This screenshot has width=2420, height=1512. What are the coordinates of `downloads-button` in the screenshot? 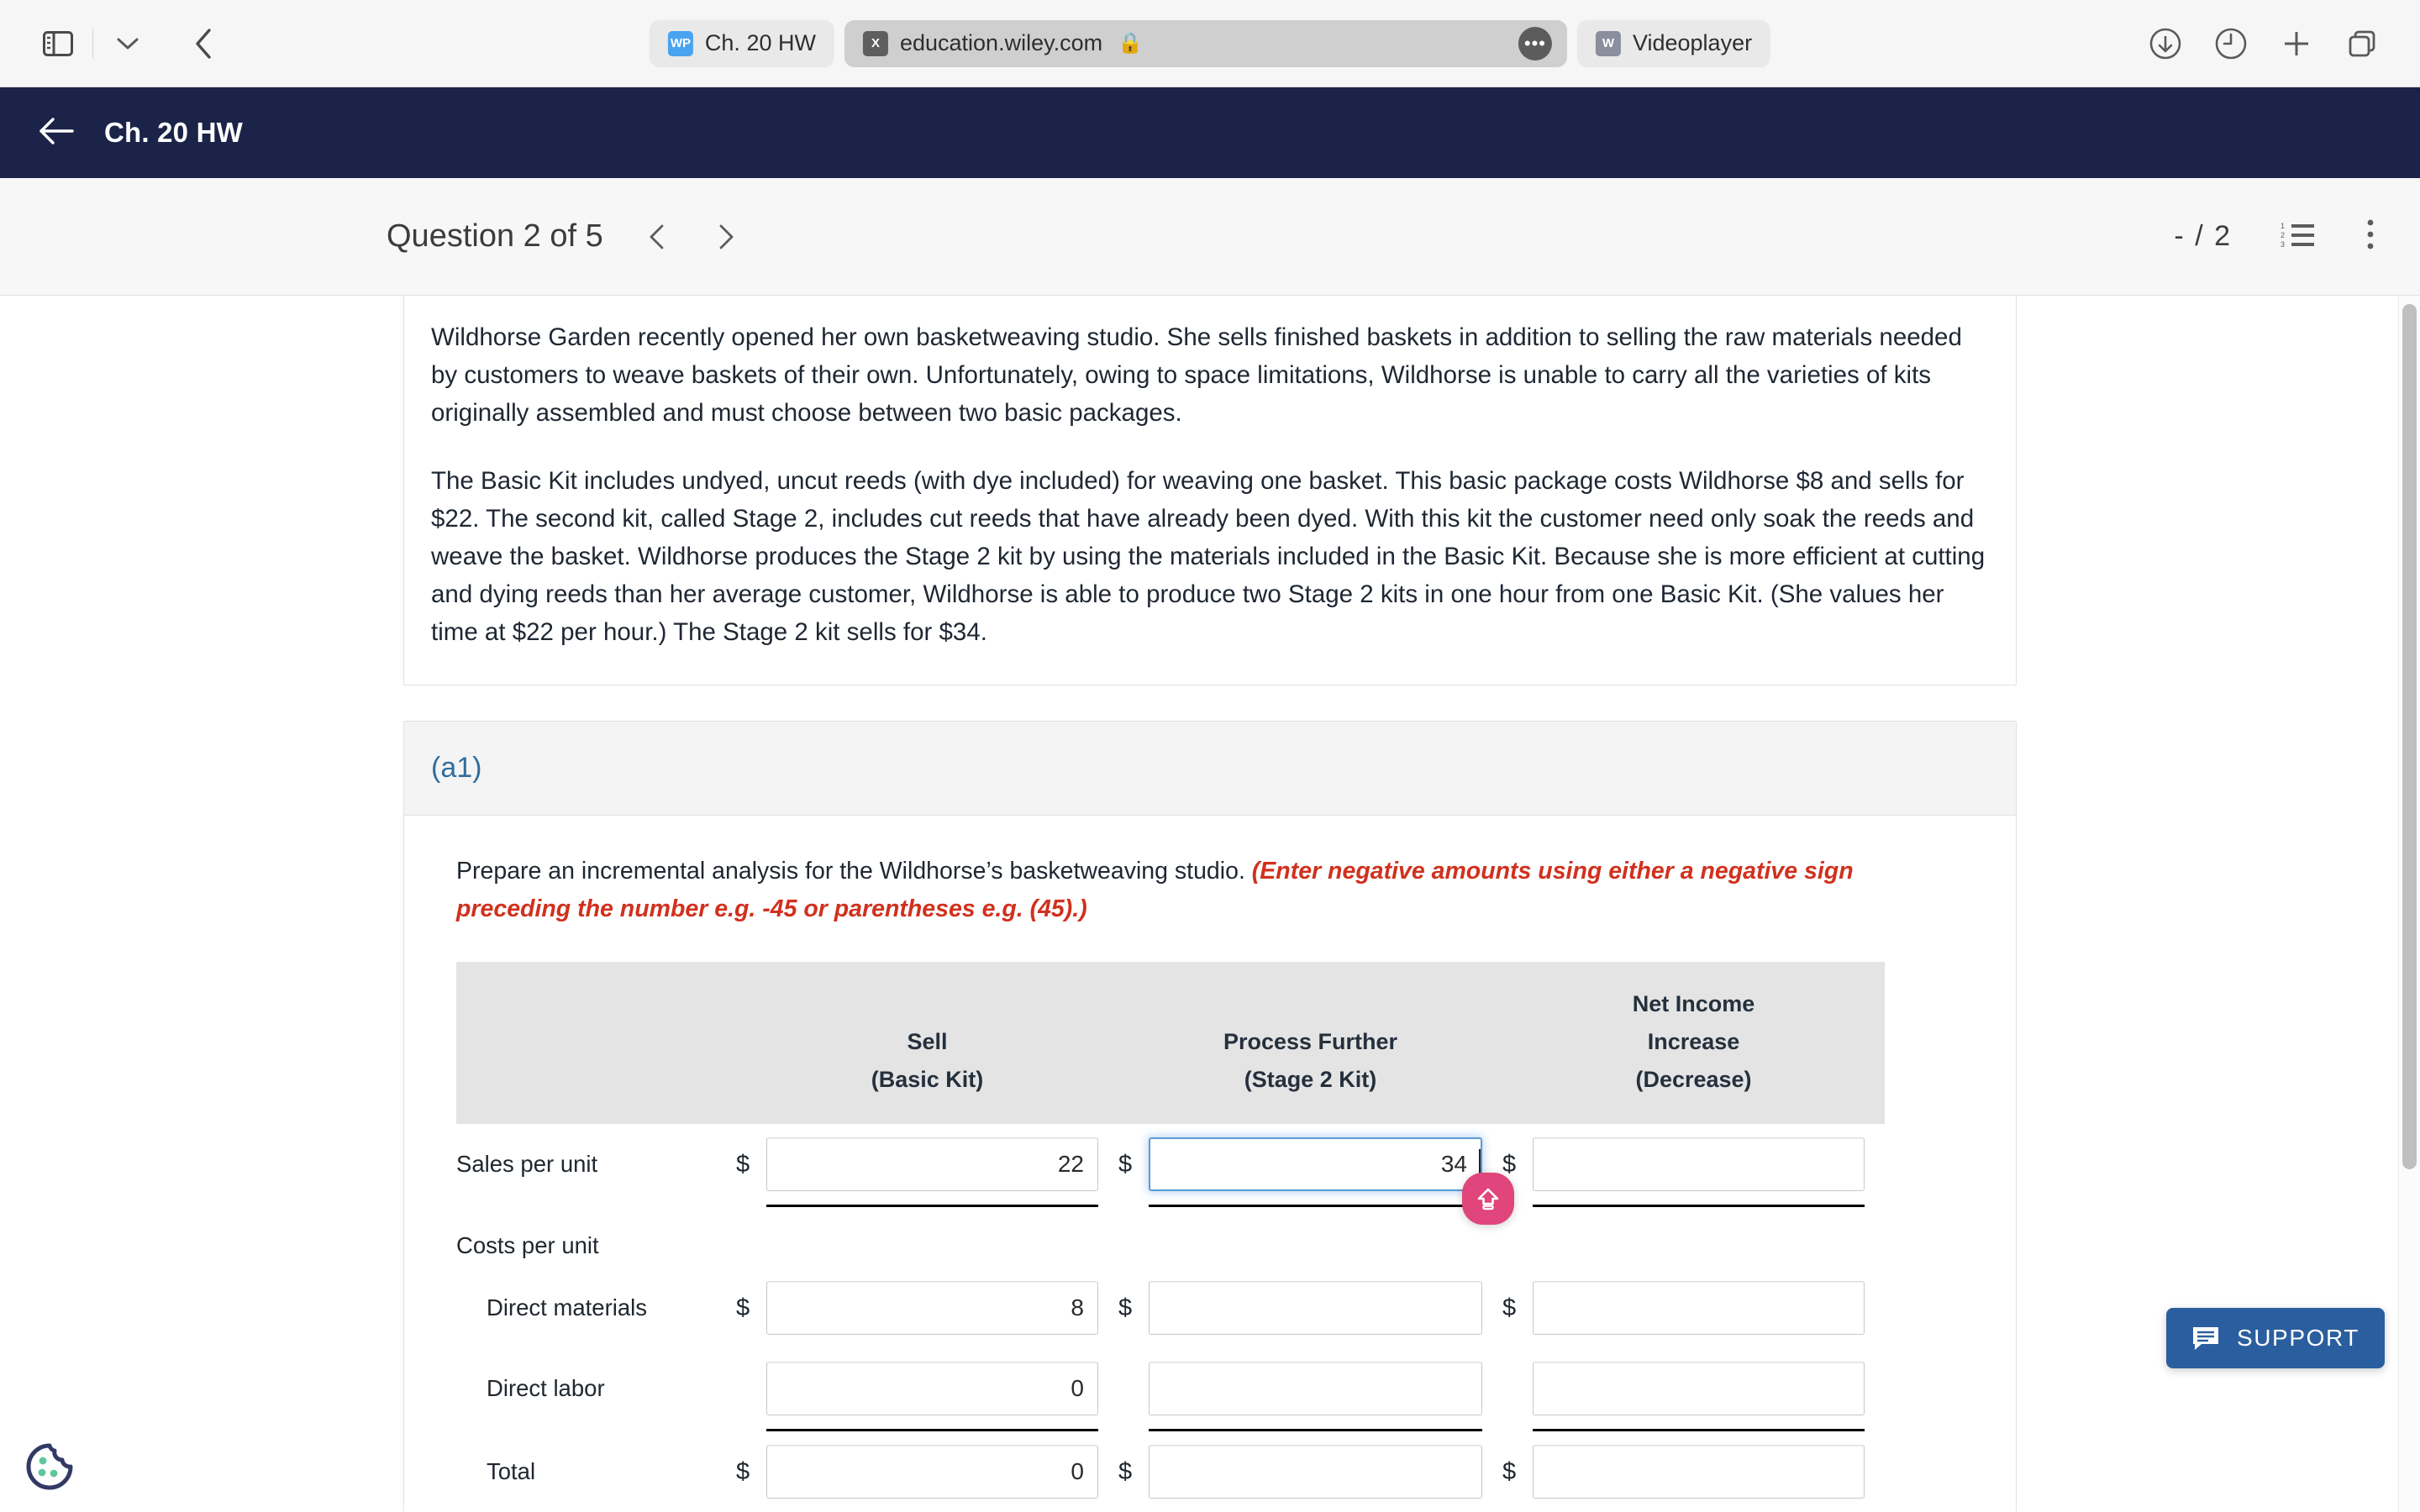 It's located at (2165, 44).